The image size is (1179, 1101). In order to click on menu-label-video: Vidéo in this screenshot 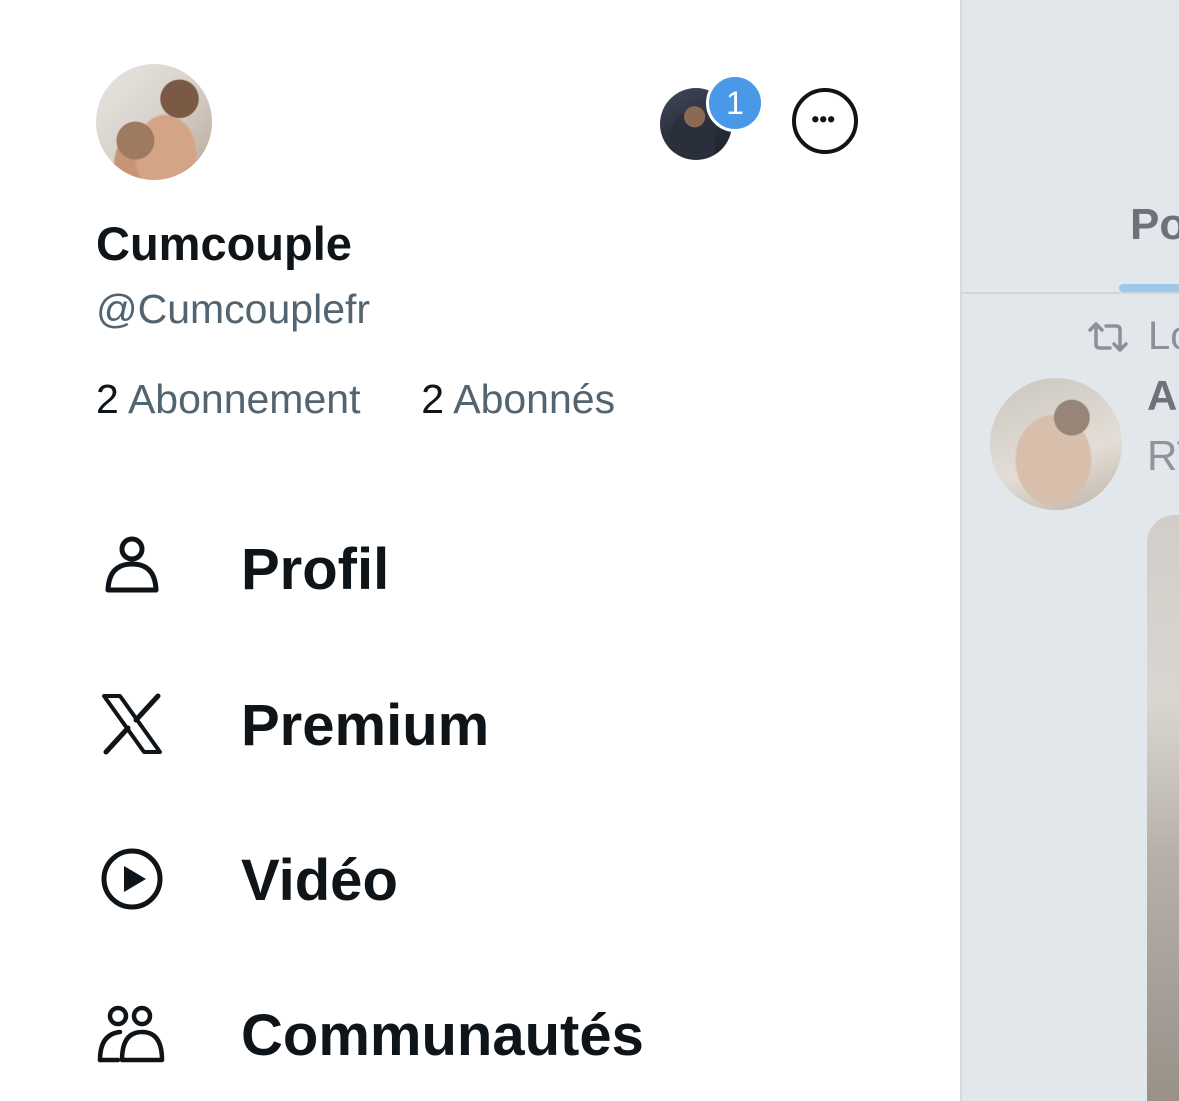, I will do `click(319, 880)`.